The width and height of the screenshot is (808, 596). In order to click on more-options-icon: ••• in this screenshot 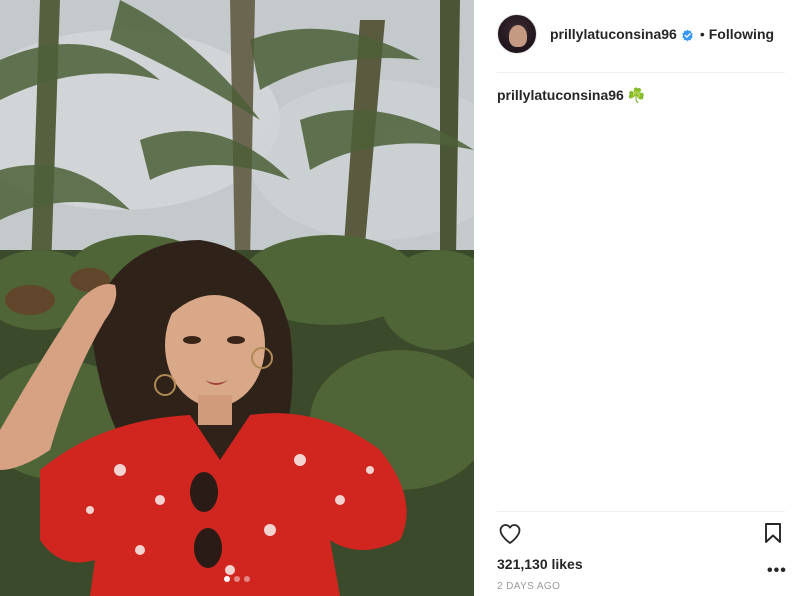, I will do `click(777, 571)`.